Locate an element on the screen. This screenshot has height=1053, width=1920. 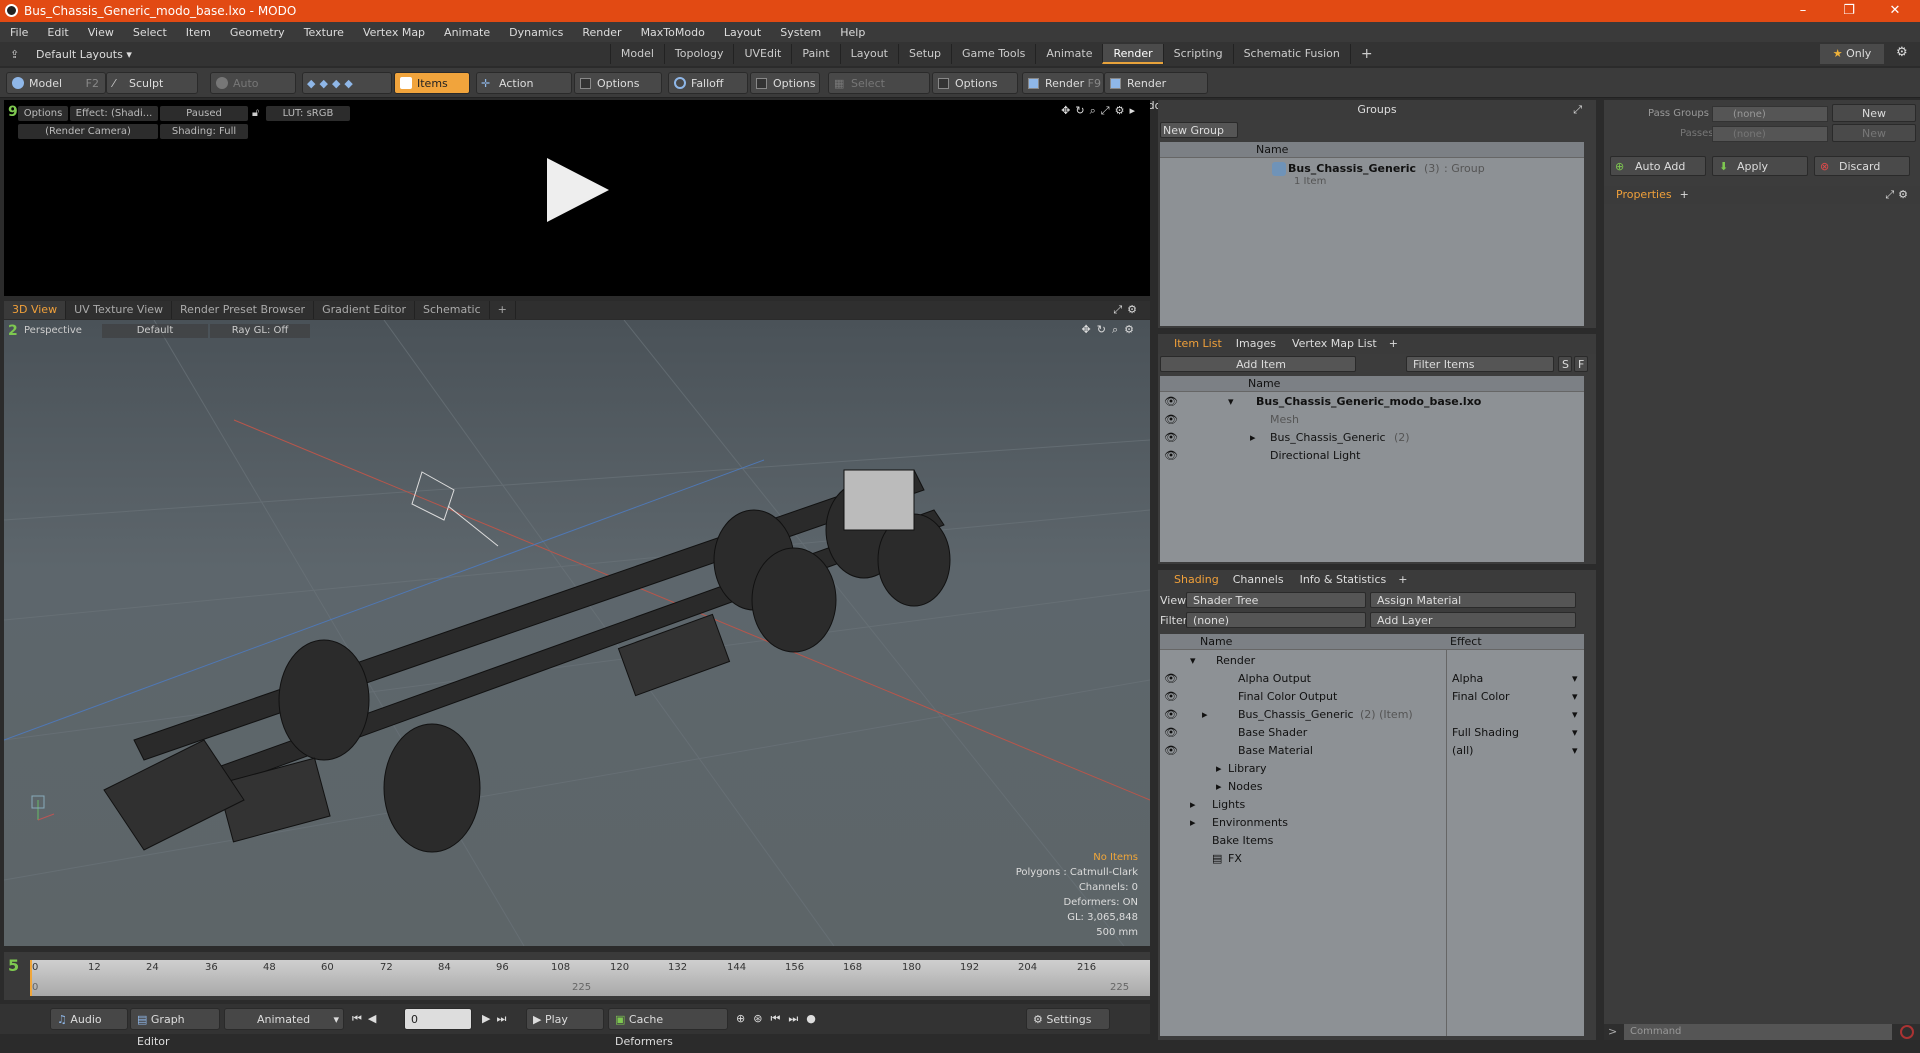
add-item-dropdown: Add Item is located at coordinates (1258, 364).